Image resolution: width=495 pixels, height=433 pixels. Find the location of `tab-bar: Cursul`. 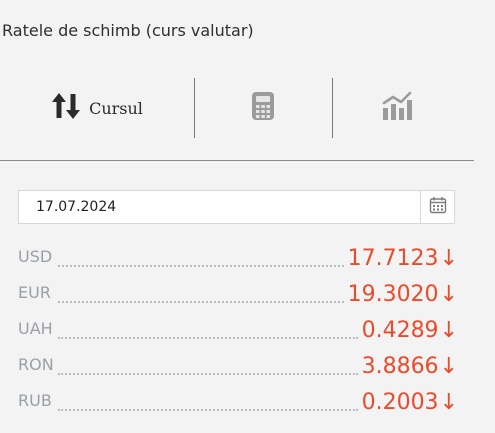

tab-bar: Cursul is located at coordinates (237, 108).